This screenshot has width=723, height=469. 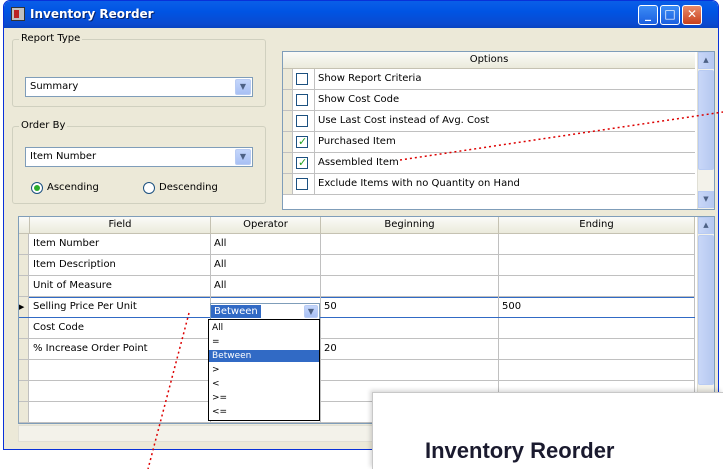 I want to click on operator-column-header: Operator, so click(x=266, y=225).